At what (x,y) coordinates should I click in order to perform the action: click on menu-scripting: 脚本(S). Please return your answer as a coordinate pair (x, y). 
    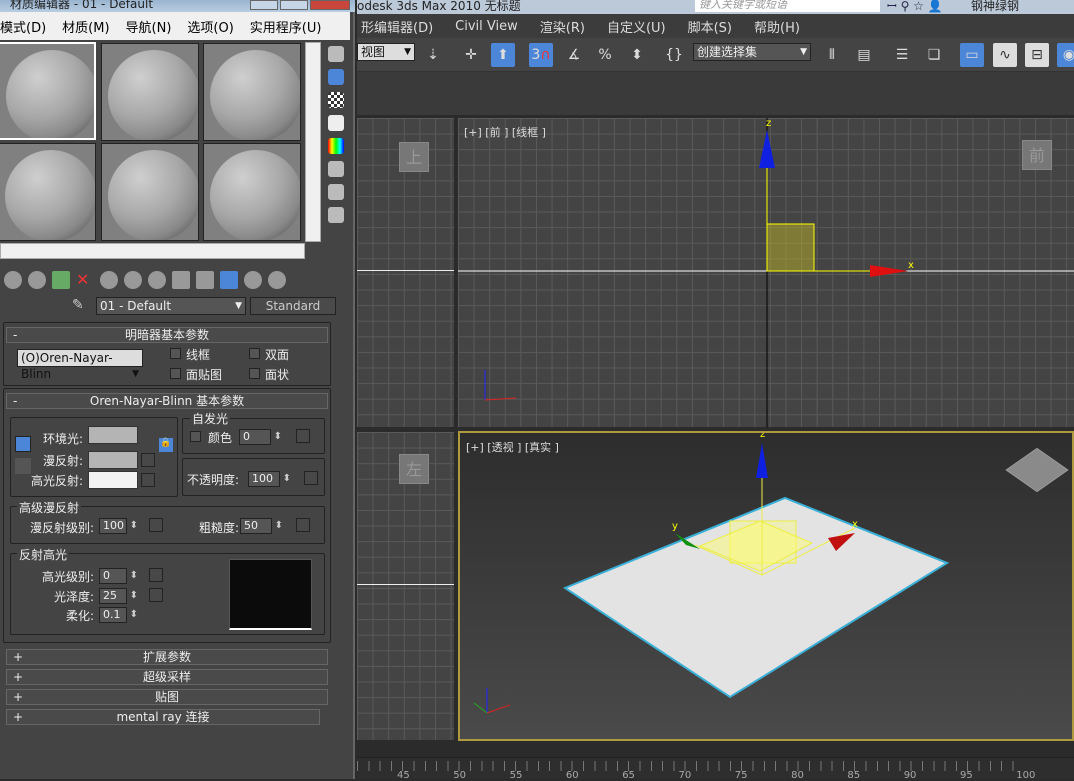
    Looking at the image, I should click on (710, 26).